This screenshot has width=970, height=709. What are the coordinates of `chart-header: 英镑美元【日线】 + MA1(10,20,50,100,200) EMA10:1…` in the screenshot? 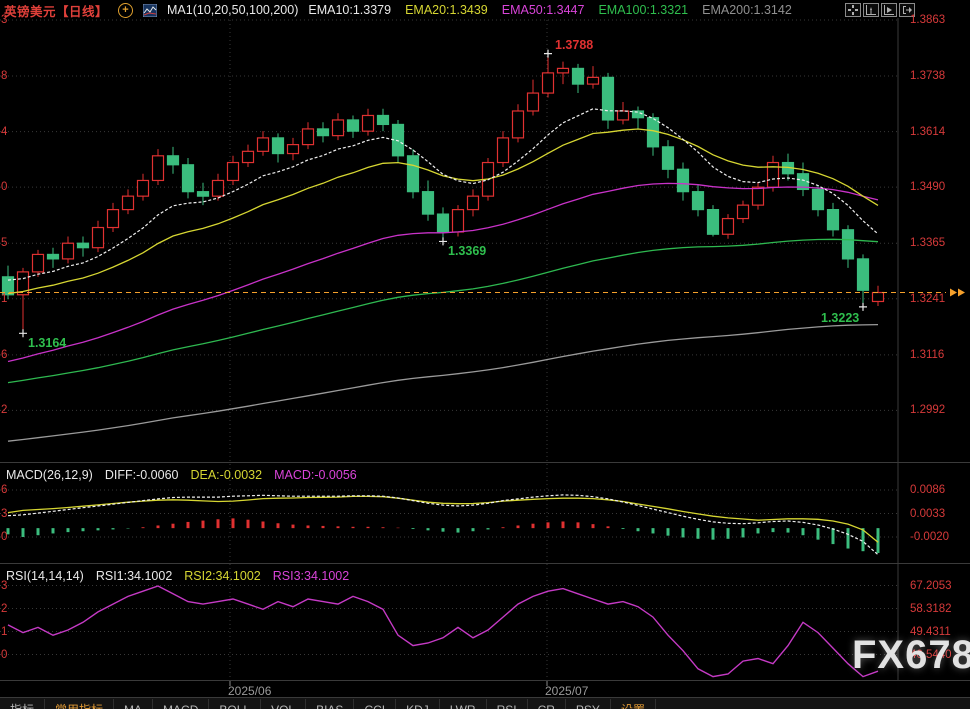 It's located at (398, 10).